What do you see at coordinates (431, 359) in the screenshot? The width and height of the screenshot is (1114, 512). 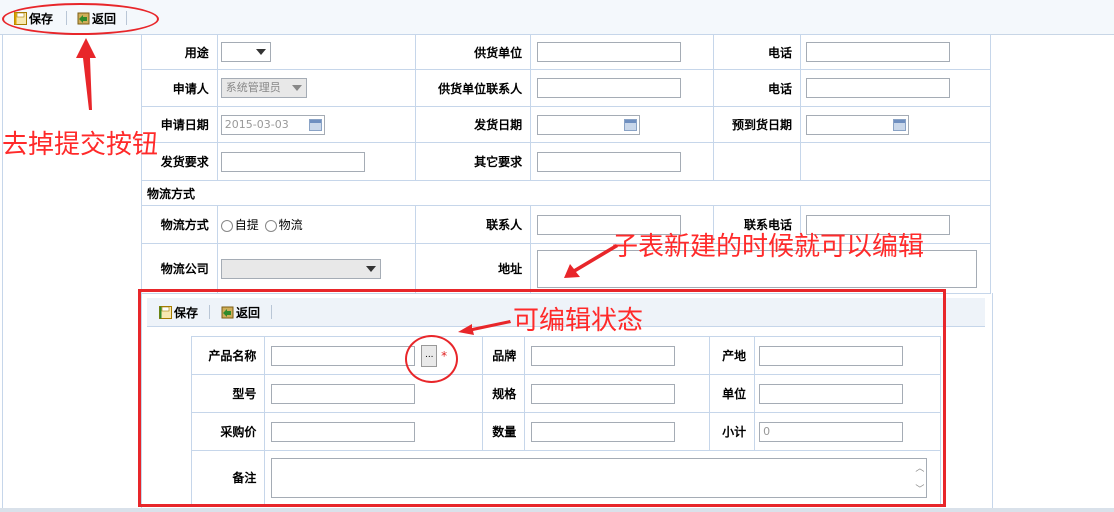 I see `annotation-oval-picker` at bounding box center [431, 359].